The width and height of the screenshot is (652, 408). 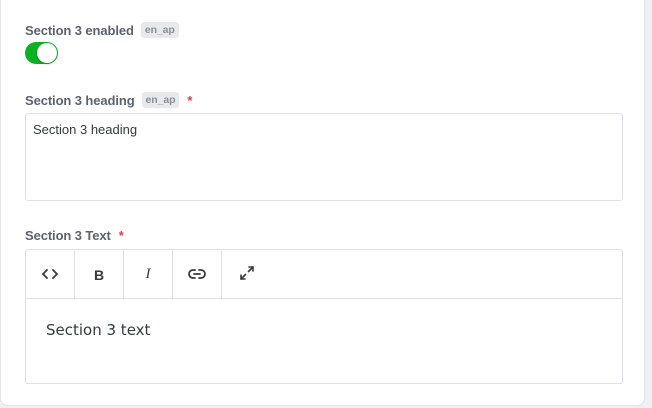 I want to click on section-enabled-toggle, so click(x=41, y=53).